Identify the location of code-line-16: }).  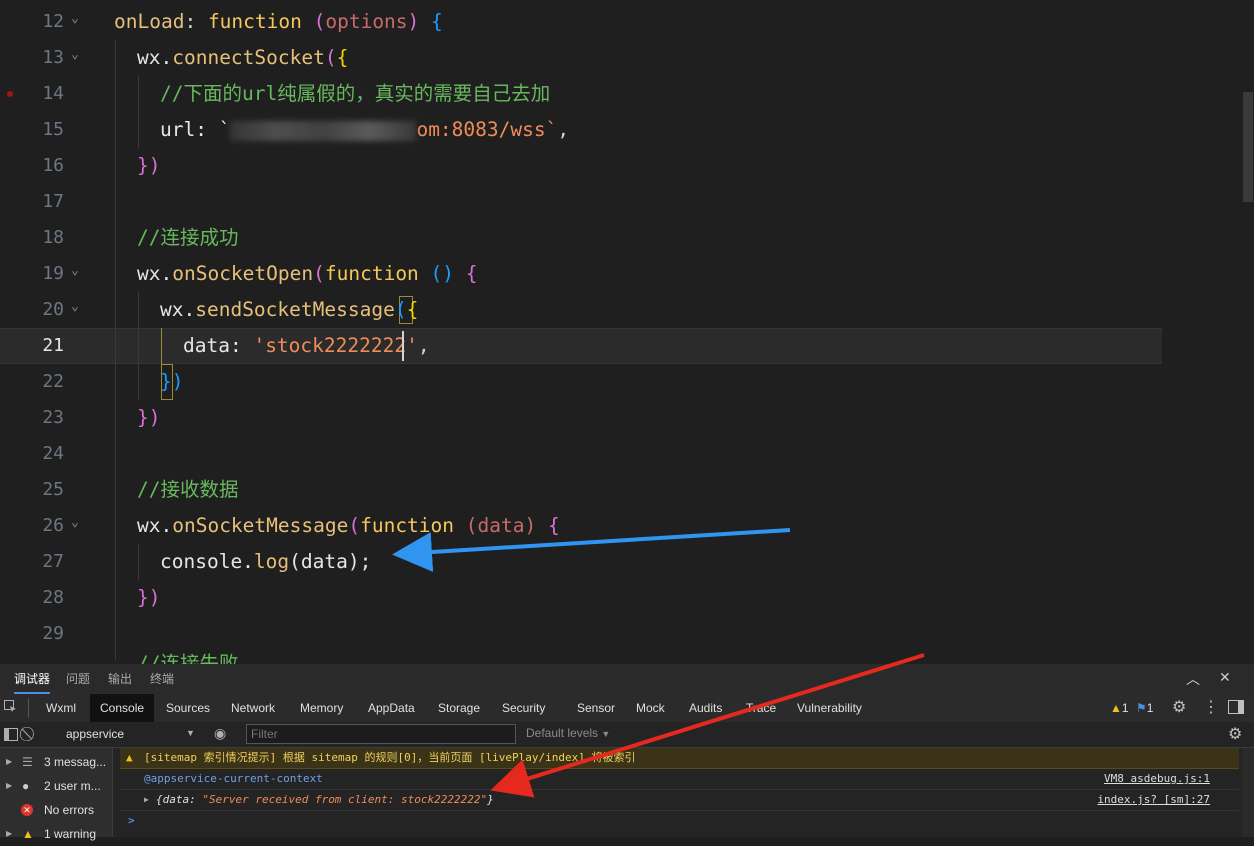
(149, 165).